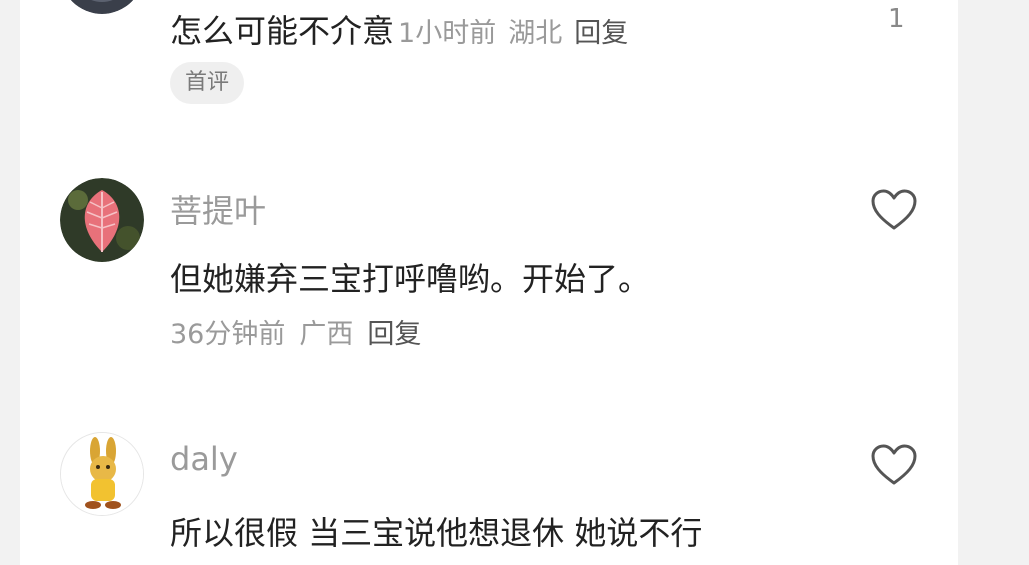  What do you see at coordinates (447, 33) in the screenshot?
I see `comment-time: 1小时前` at bounding box center [447, 33].